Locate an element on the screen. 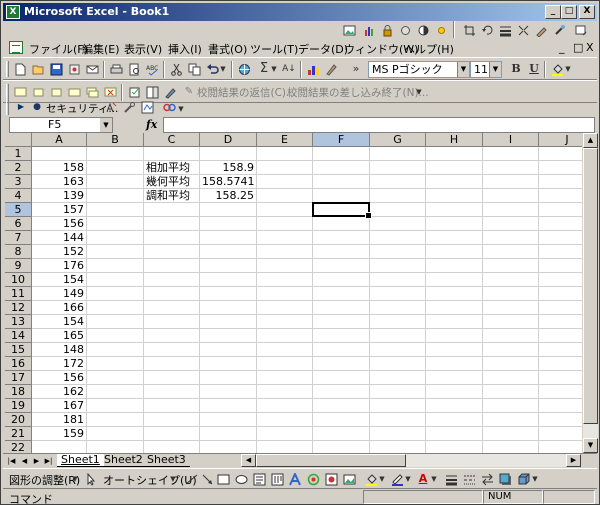  row-header: 14 is located at coordinates (18, 336).